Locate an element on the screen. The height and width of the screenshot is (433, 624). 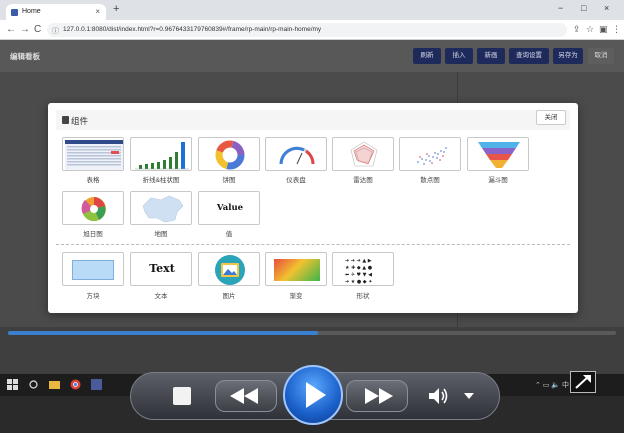
gauge-thumbnail-icon is located at coordinates (297, 155).